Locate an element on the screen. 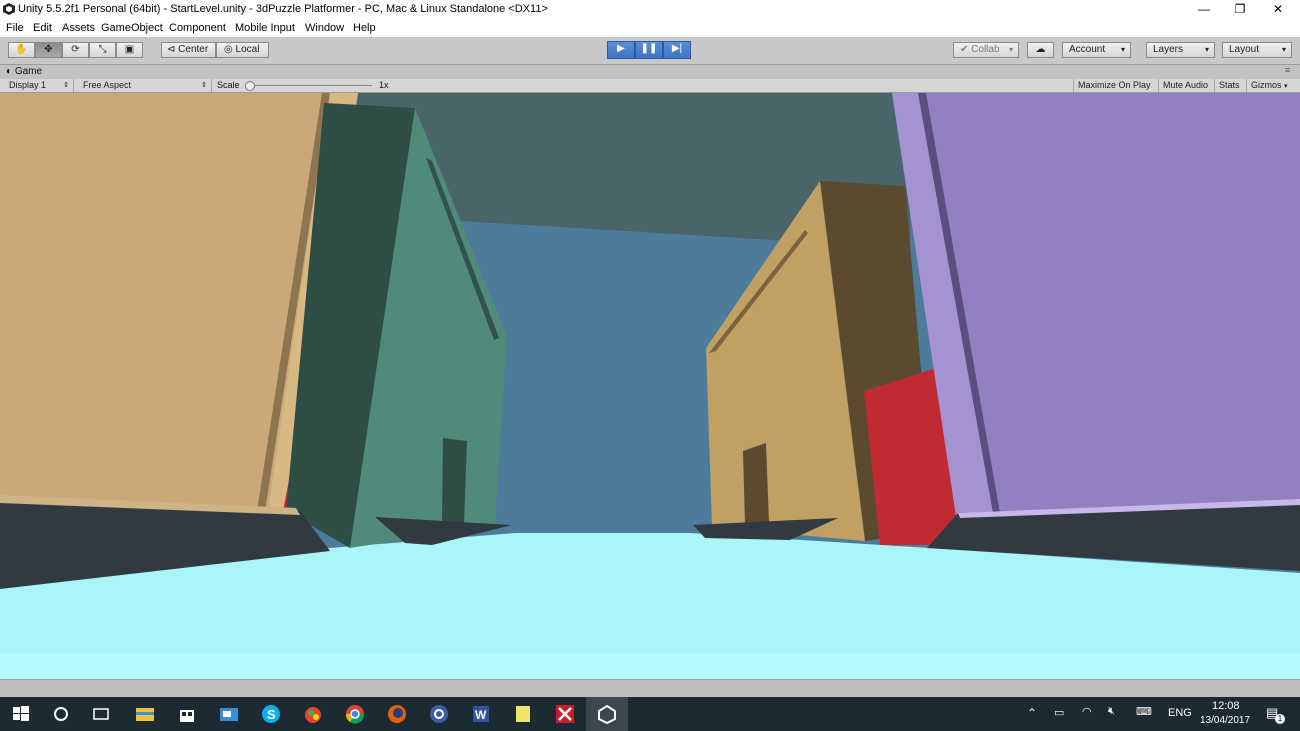 This screenshot has height=731, width=1300. windows-start-icon is located at coordinates (21, 714).